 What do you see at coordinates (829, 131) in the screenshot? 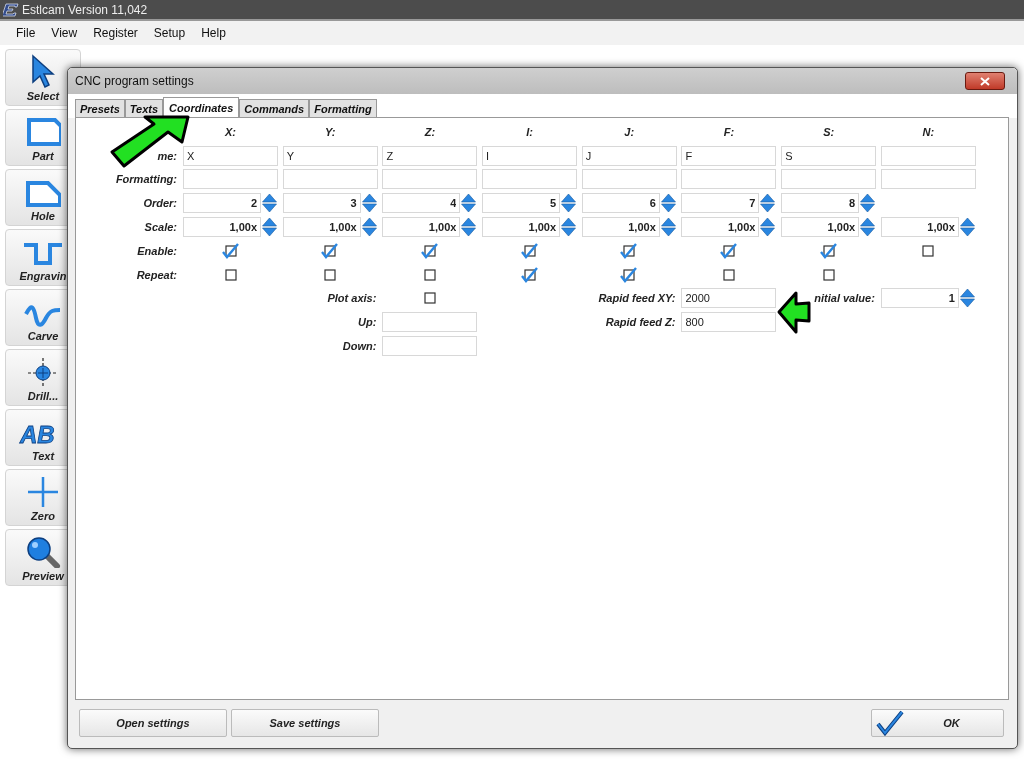
I see `column-header: S:` at bounding box center [829, 131].